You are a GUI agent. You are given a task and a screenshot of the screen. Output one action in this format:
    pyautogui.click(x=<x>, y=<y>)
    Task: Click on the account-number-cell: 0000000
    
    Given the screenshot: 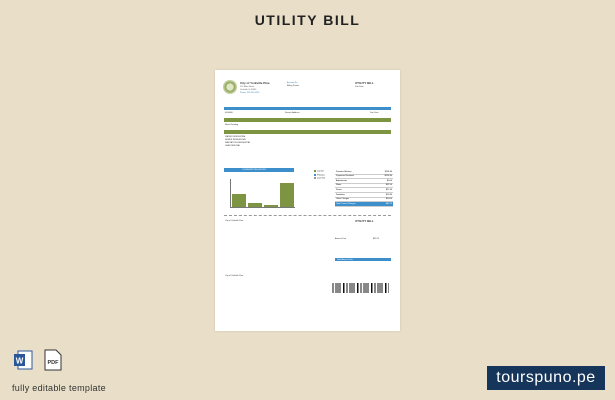 What is the action you would take?
    pyautogui.click(x=229, y=113)
    